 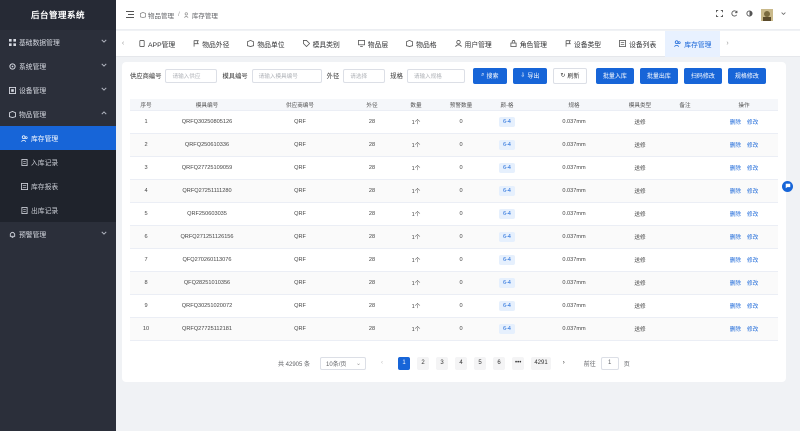 What do you see at coordinates (130, 14) in the screenshot?
I see `menu-toggle-icon` at bounding box center [130, 14].